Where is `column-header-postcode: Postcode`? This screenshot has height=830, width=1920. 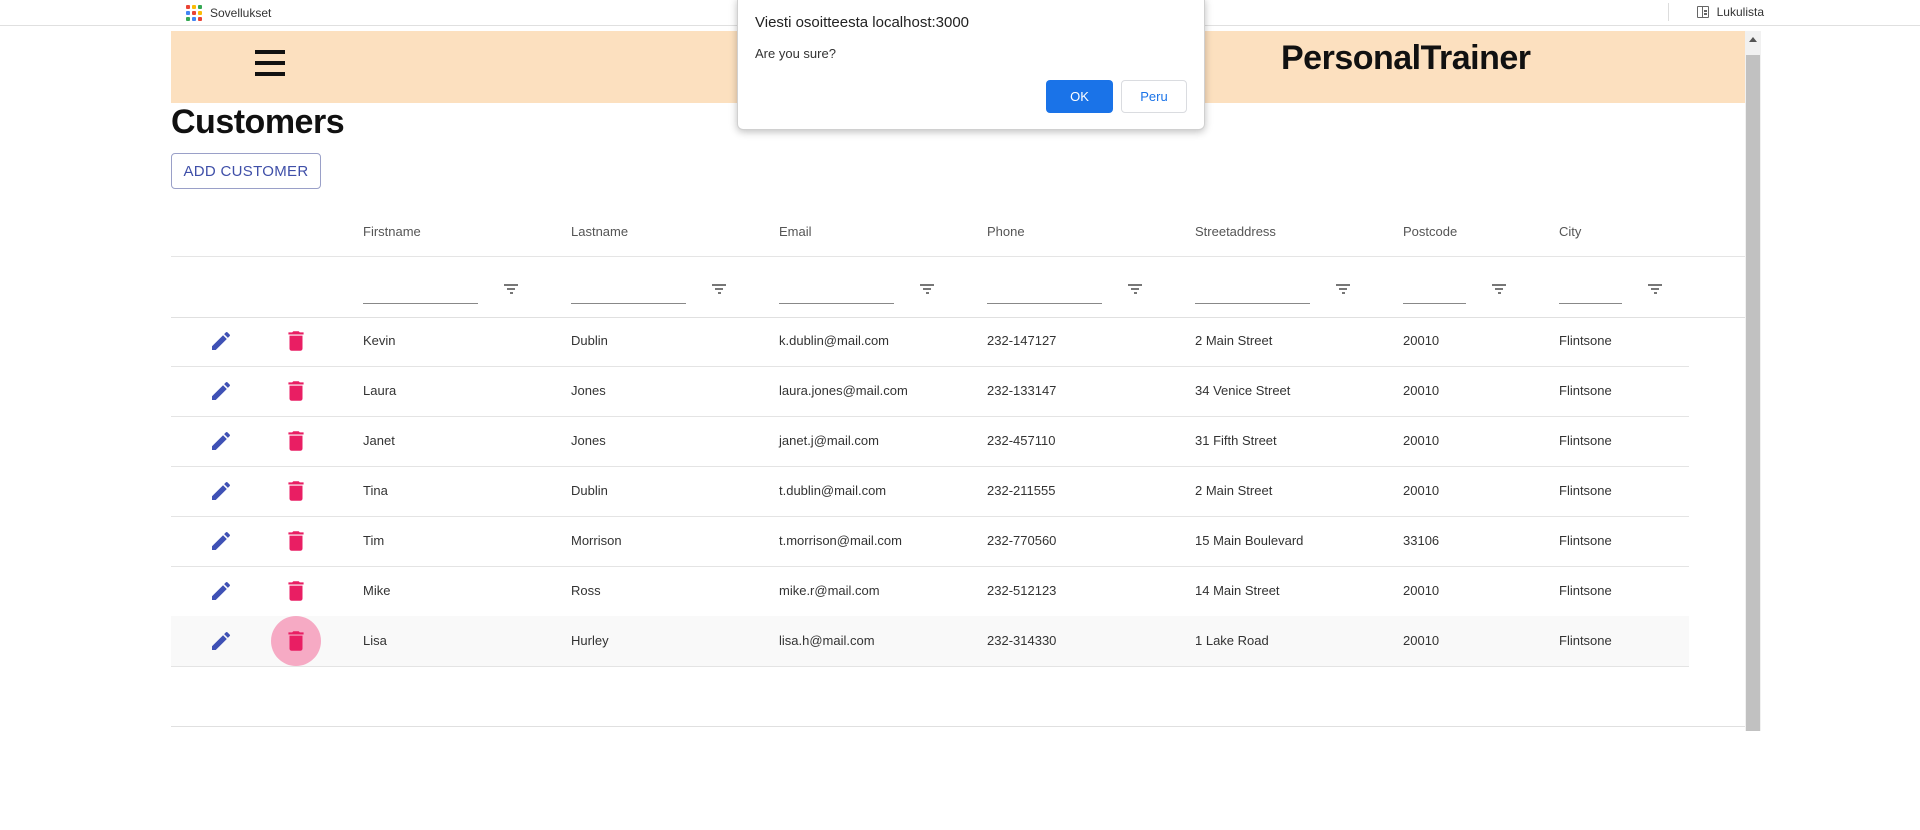
column-header-postcode: Postcode is located at coordinates (1430, 231).